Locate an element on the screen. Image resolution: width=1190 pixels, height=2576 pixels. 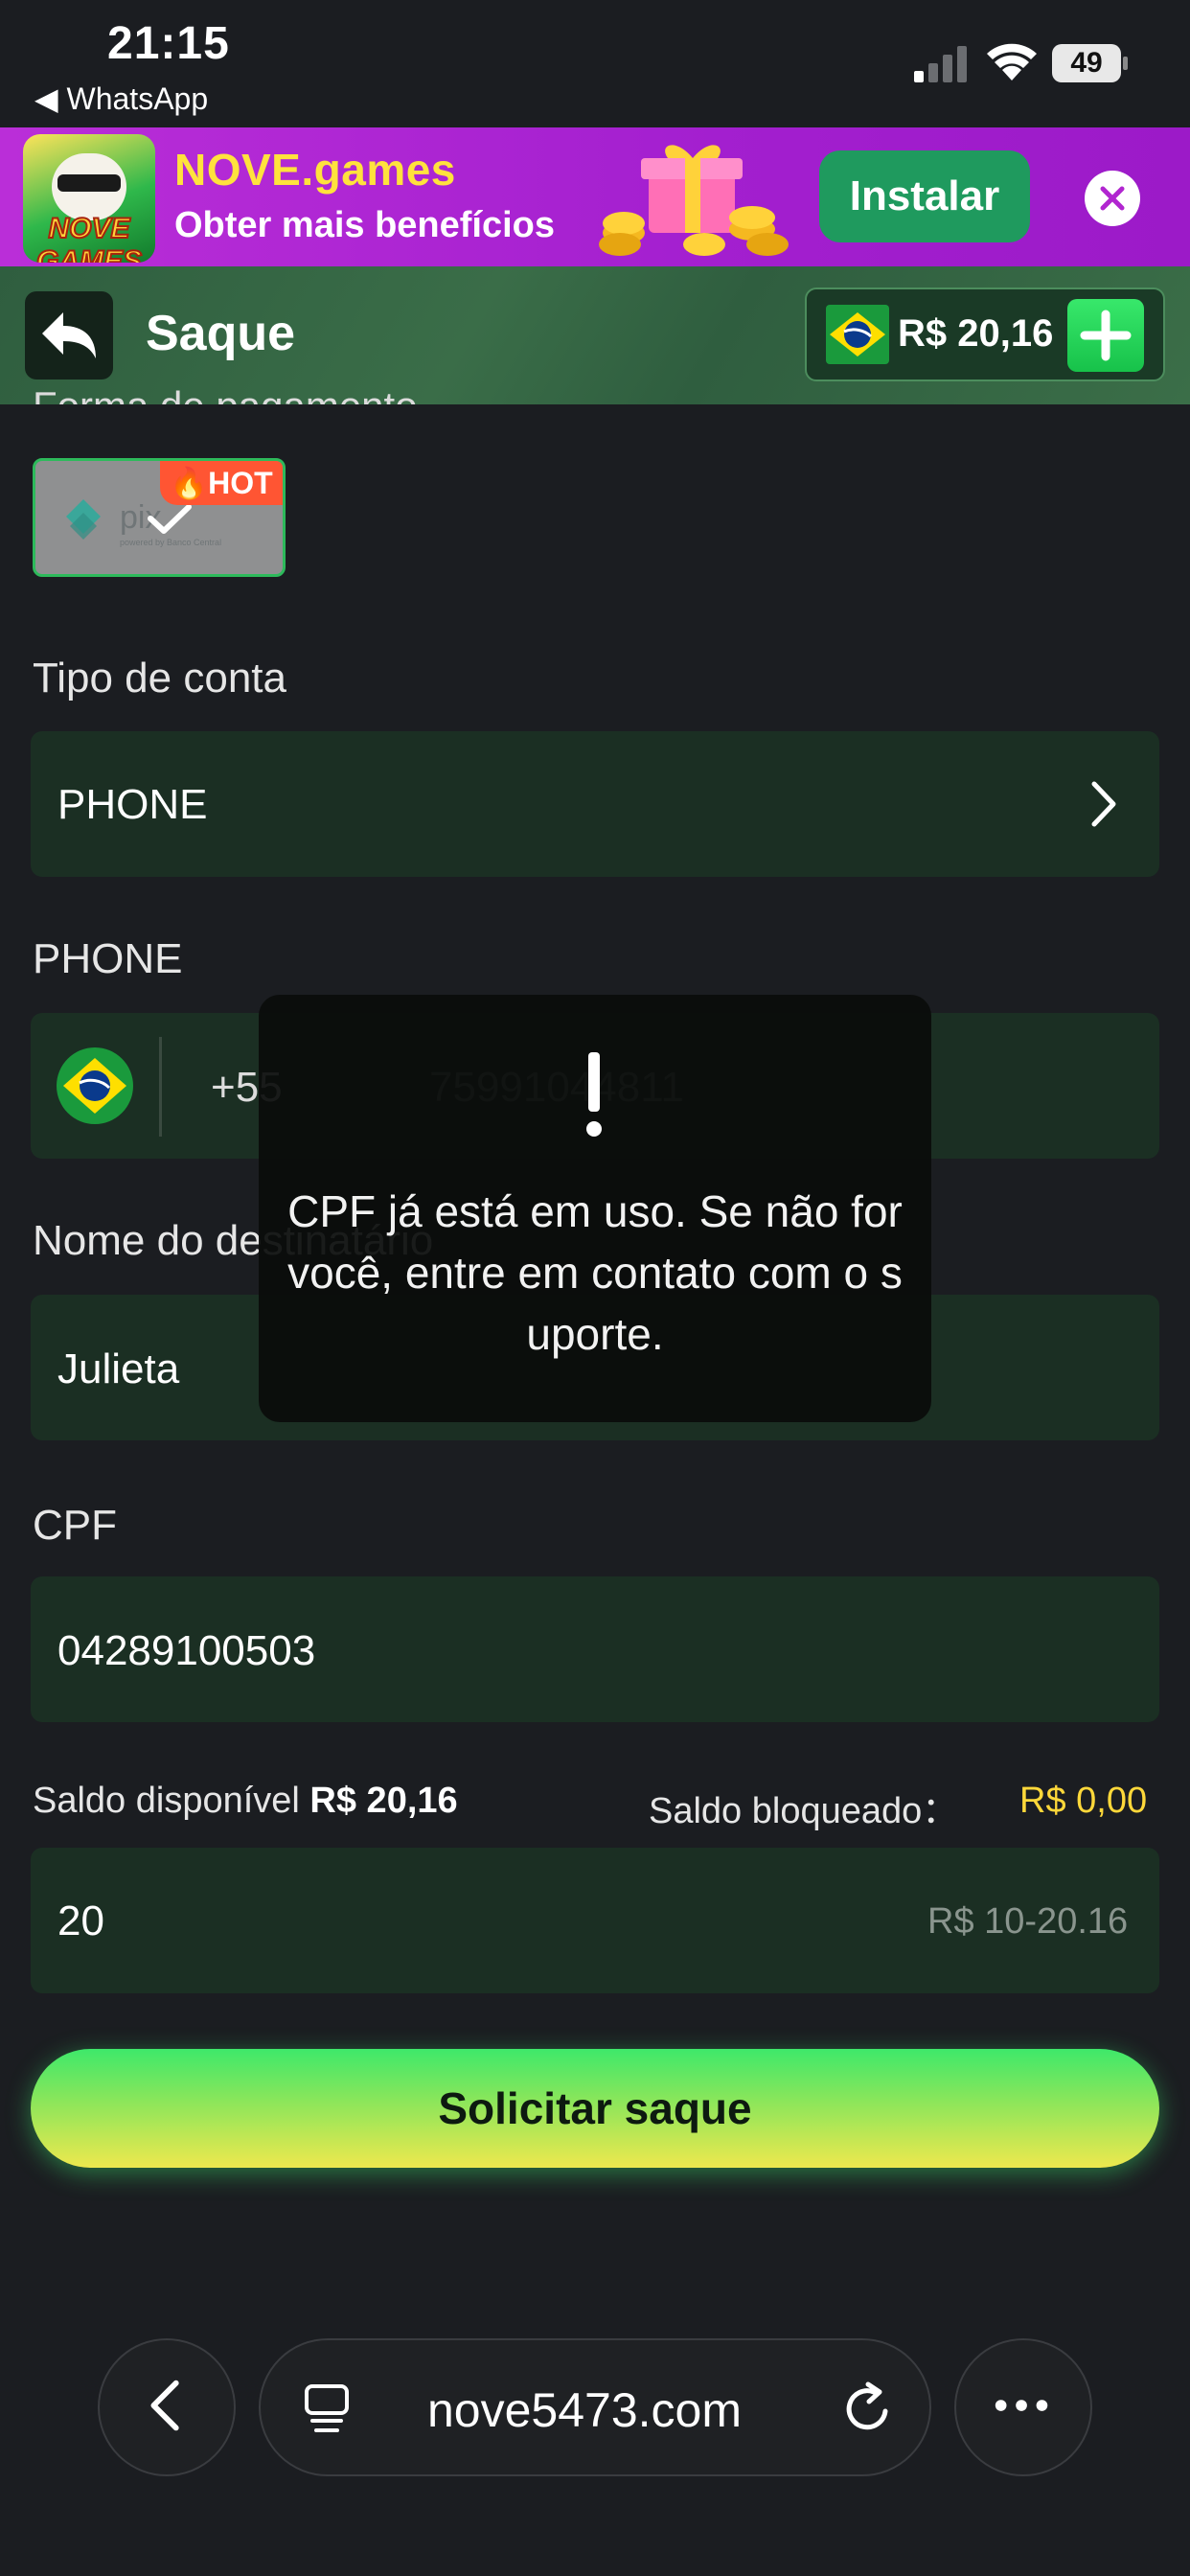
back-arrow-icon is located at coordinates (69, 335).